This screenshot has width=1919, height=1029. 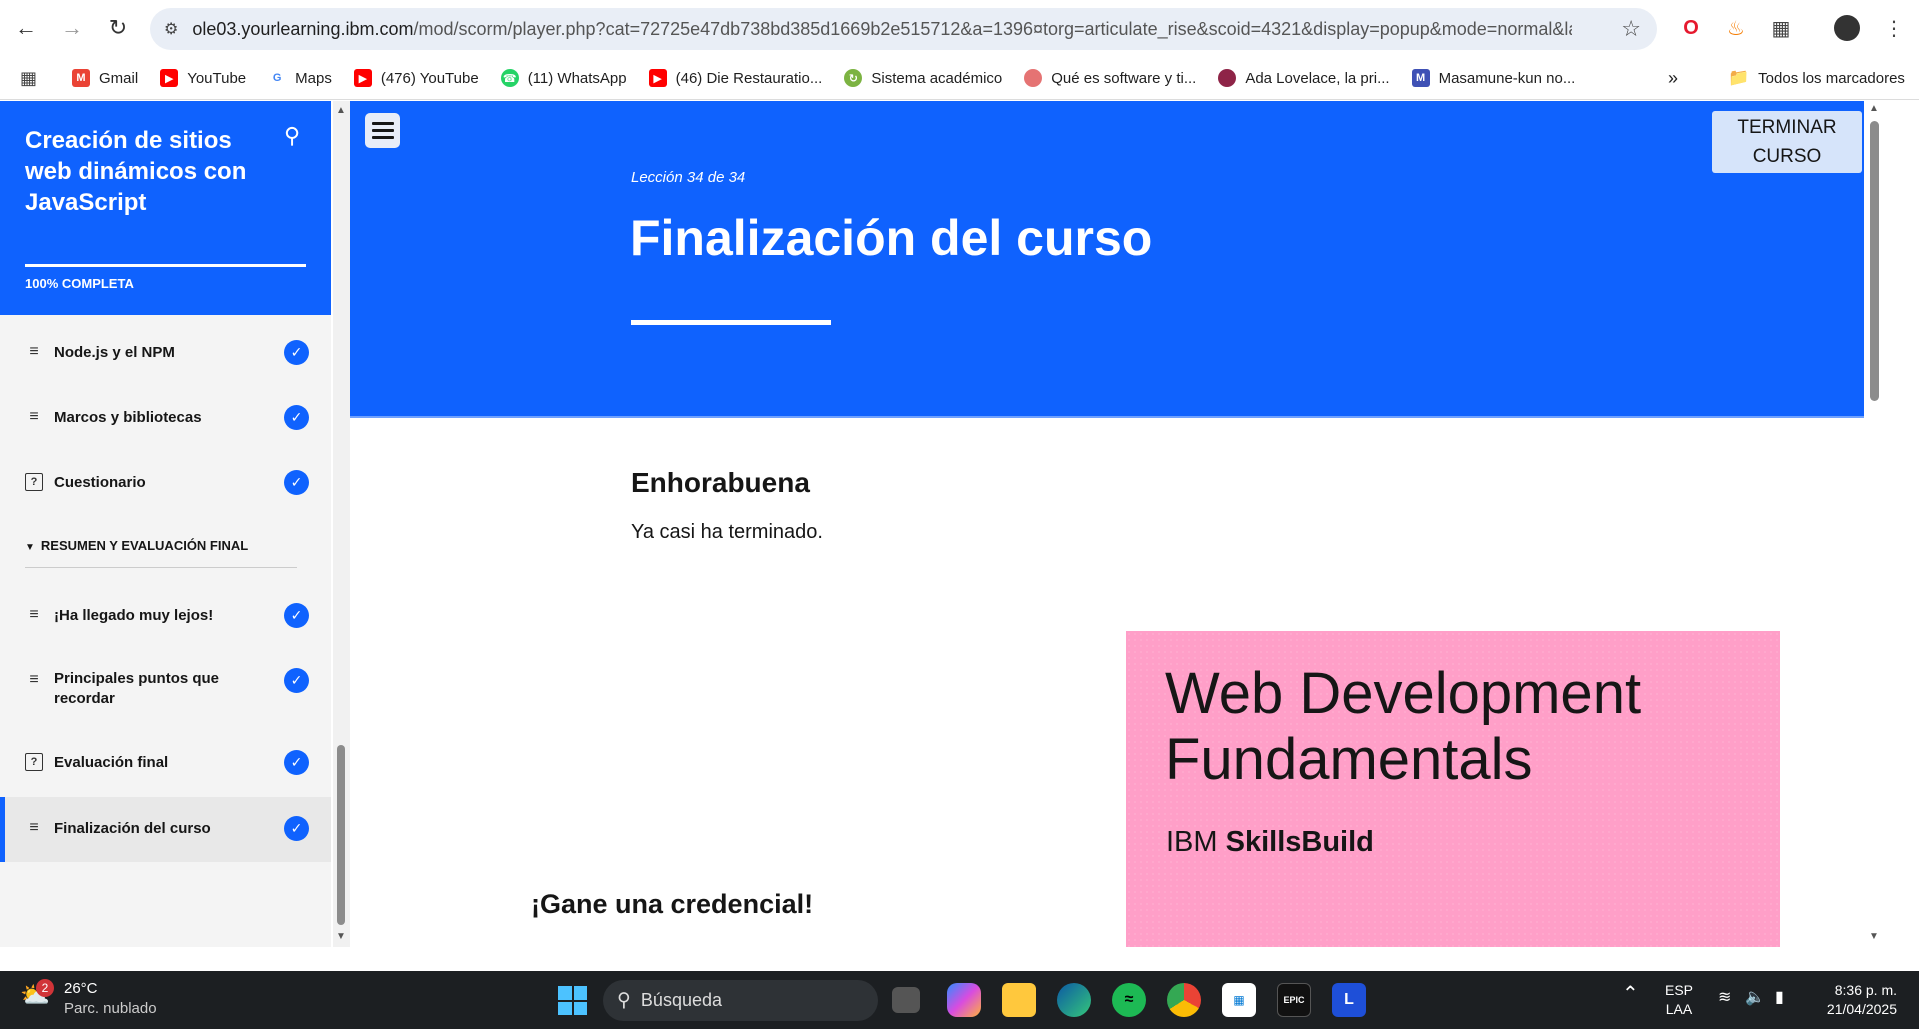 What do you see at coordinates (171, 29) in the screenshot?
I see `site-info-icon: ⚙` at bounding box center [171, 29].